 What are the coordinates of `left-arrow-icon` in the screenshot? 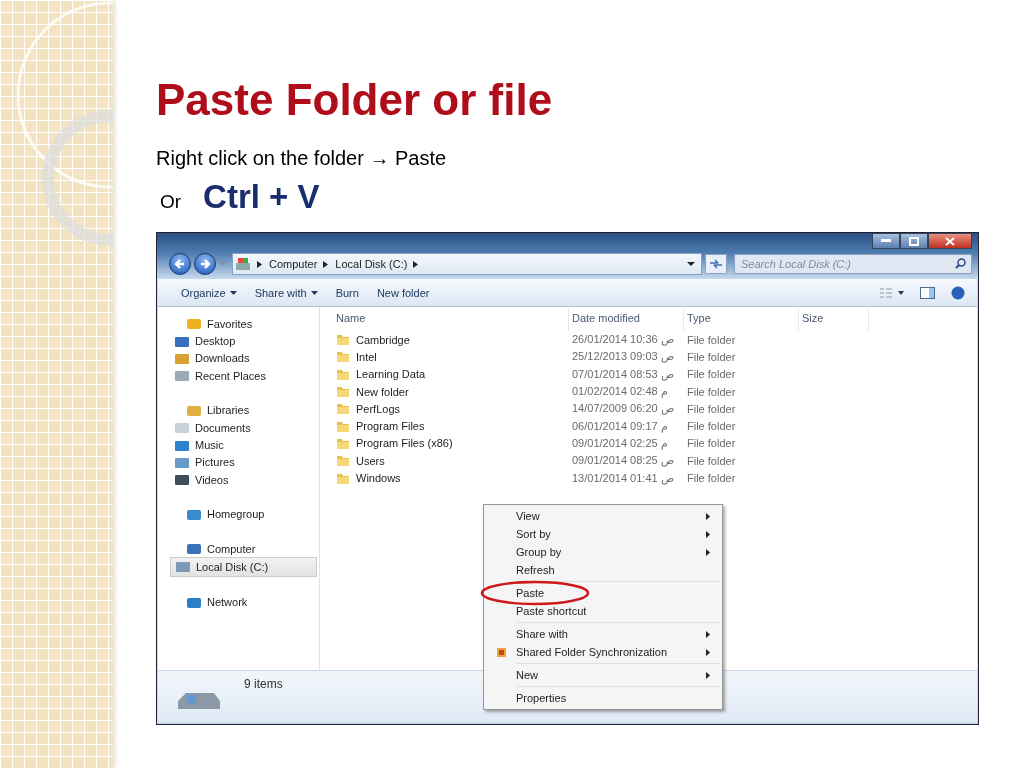 It's located at (180, 264).